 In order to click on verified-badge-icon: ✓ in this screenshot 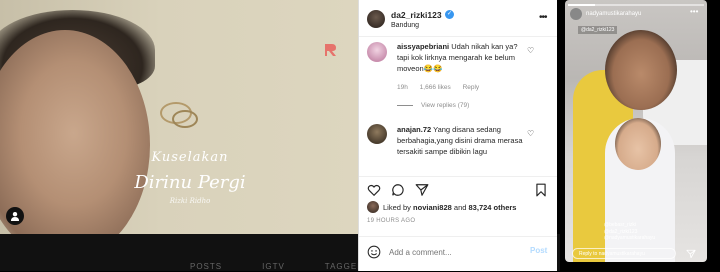, I will do `click(449, 14)`.